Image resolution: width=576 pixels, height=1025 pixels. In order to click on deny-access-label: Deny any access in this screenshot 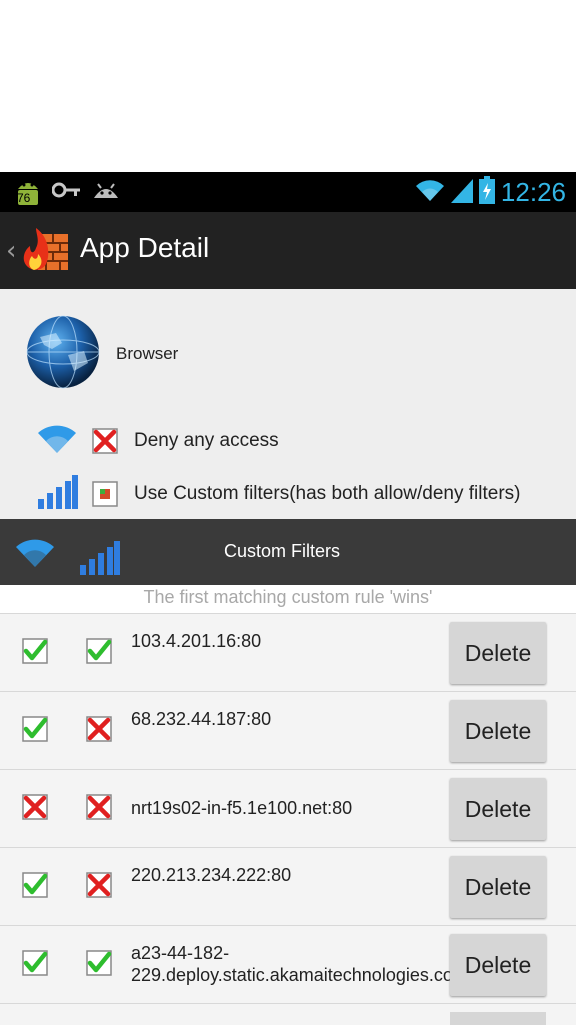, I will do `click(206, 440)`.